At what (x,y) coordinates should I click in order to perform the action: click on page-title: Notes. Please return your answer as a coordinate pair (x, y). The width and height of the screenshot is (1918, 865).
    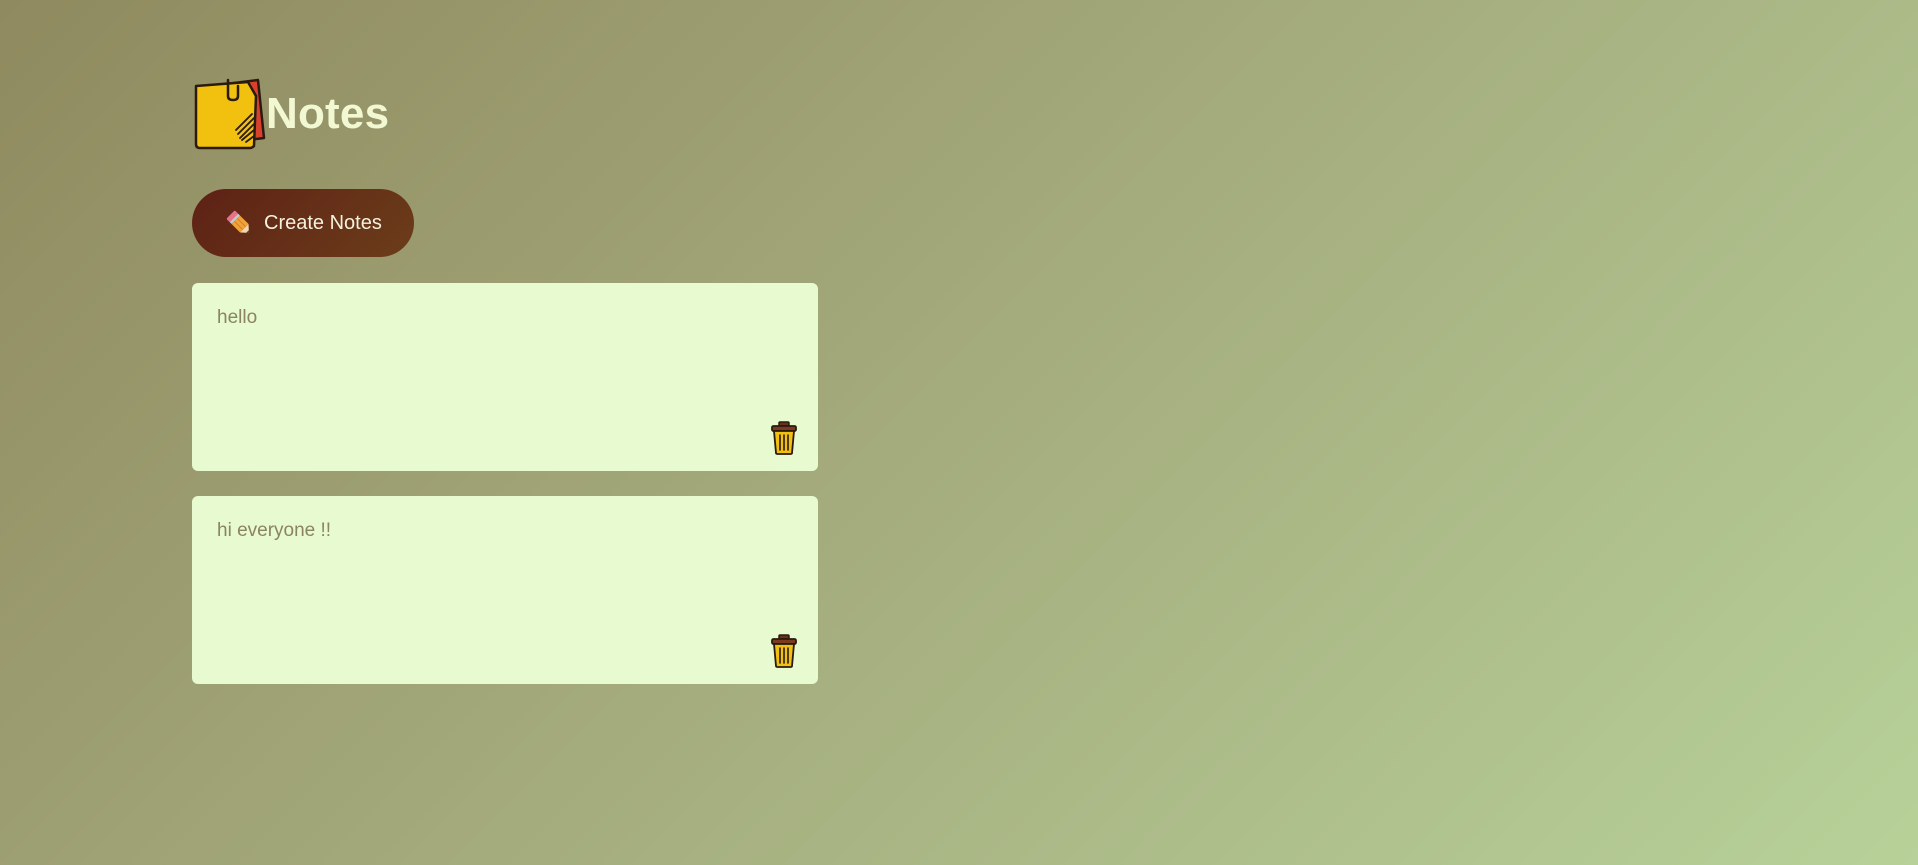
    Looking at the image, I should click on (328, 113).